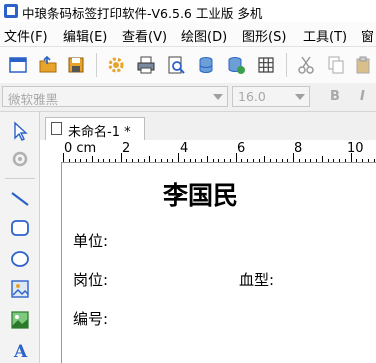  What do you see at coordinates (115, 96) in the screenshot?
I see `font-name-select: 微软雅黑` at bounding box center [115, 96].